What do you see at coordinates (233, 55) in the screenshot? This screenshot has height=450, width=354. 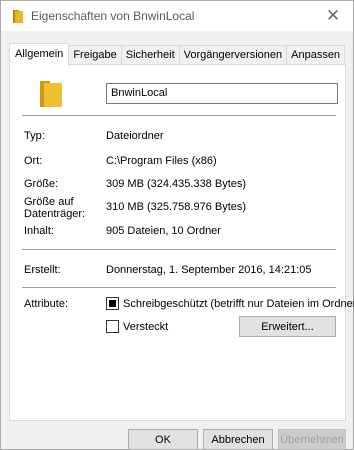 I see `tab-previous-versions: Vorgängerversionen` at bounding box center [233, 55].